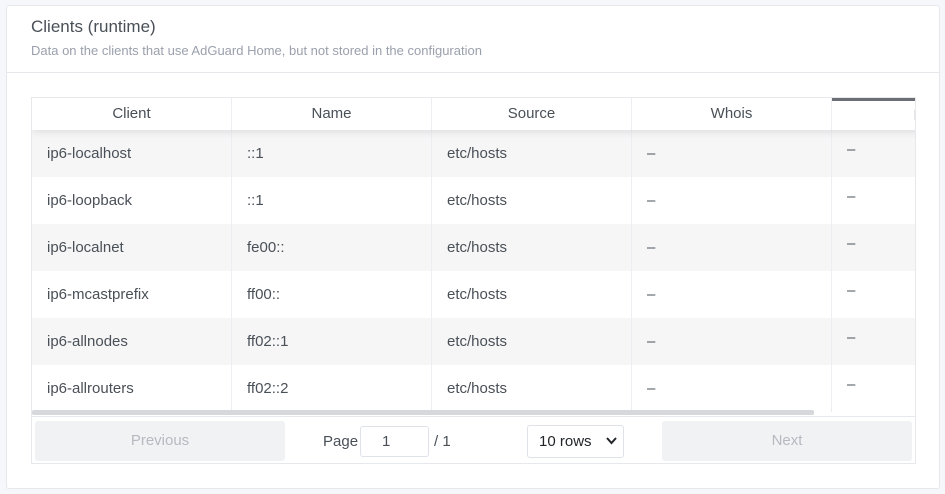 This screenshot has width=945, height=494. What do you see at coordinates (873, 114) in the screenshot?
I see `column-header-requests: Requ` at bounding box center [873, 114].